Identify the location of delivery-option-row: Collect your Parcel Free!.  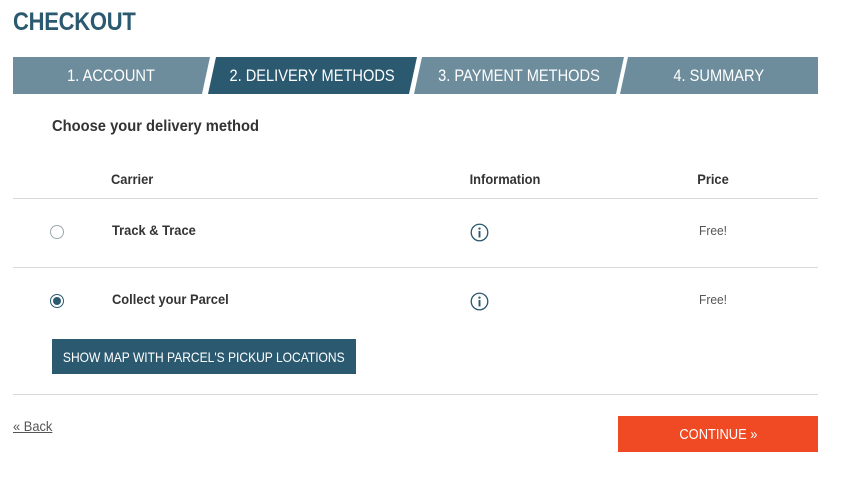
(415, 302).